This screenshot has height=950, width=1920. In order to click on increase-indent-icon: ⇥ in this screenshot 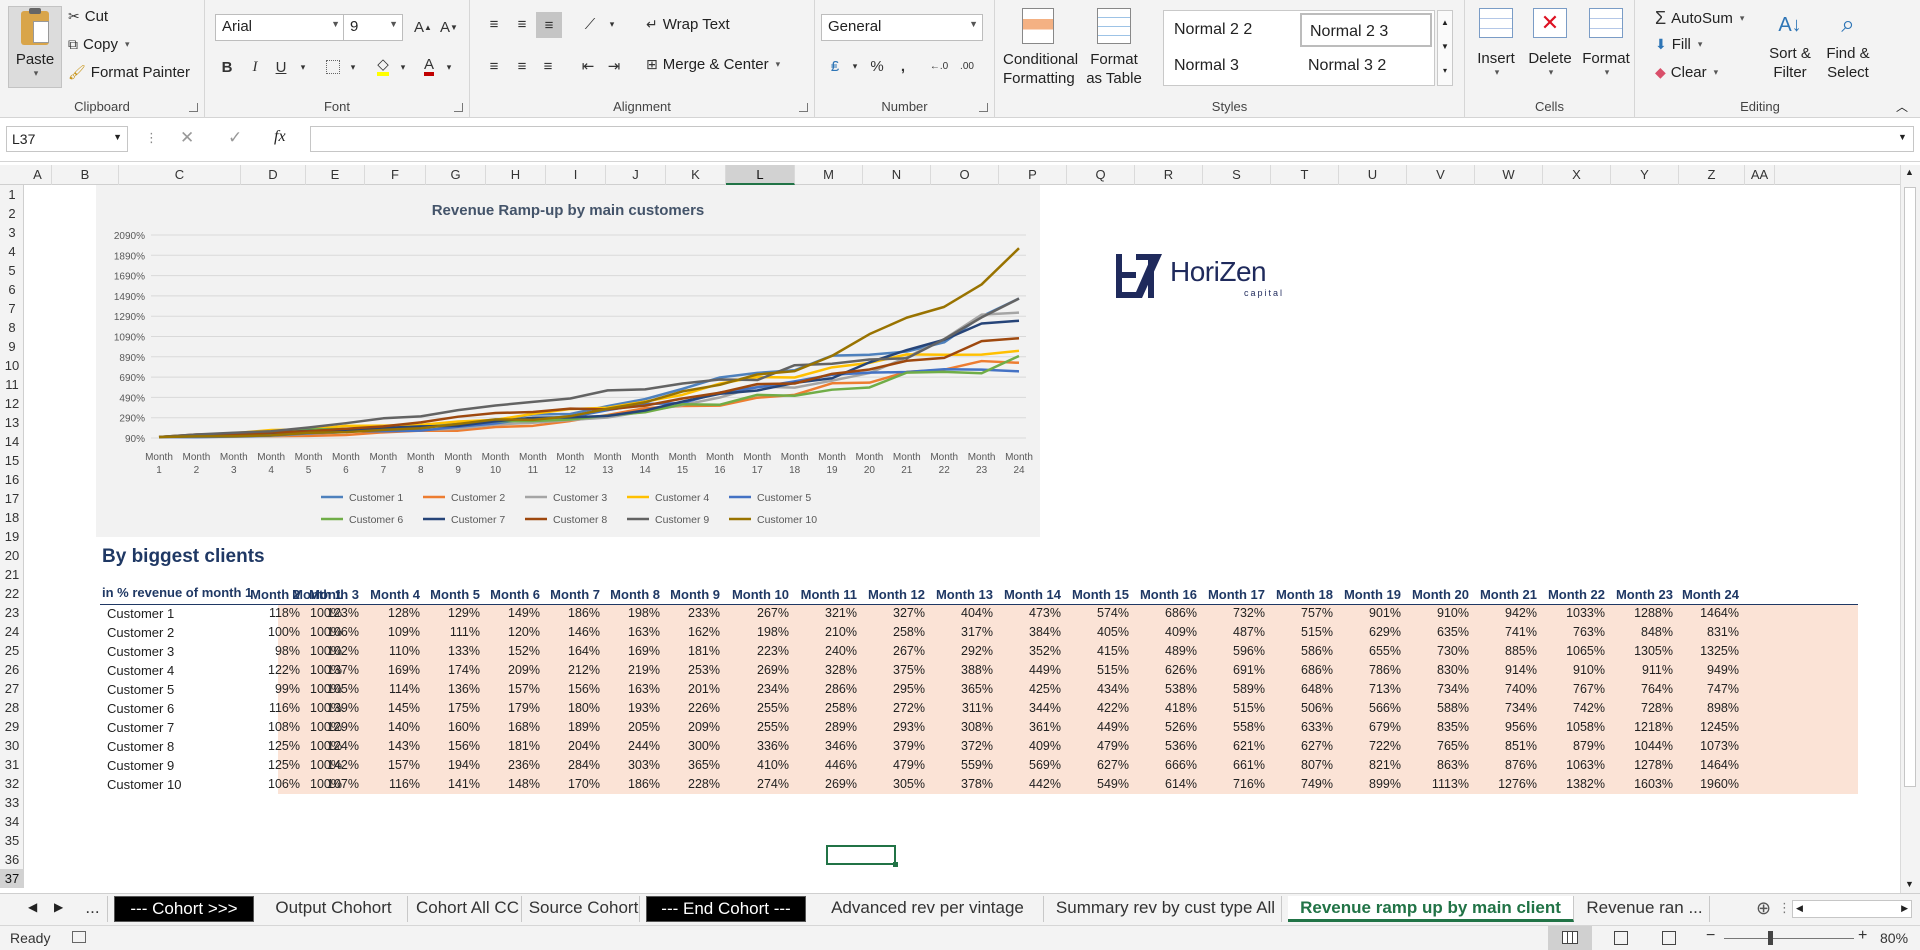, I will do `click(614, 66)`.